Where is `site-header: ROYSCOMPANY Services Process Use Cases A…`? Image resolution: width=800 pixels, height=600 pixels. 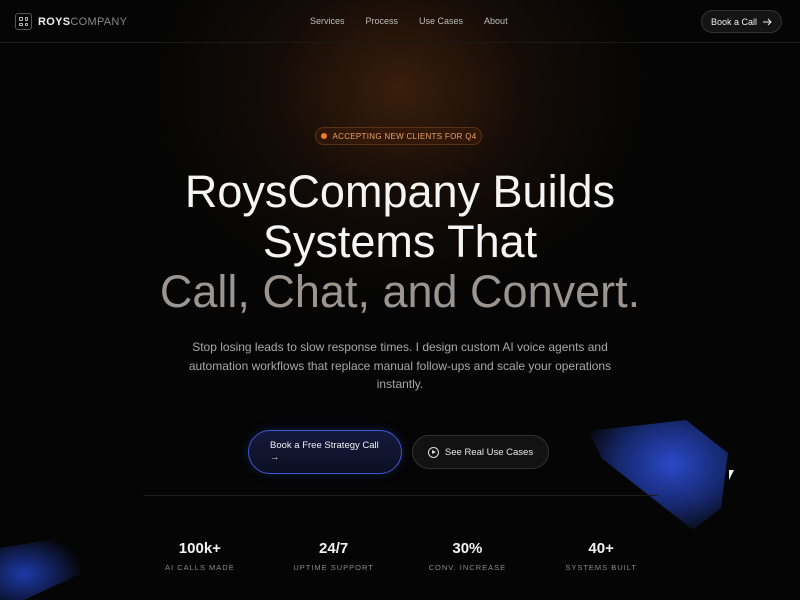 site-header: ROYSCOMPANY Services Process Use Cases A… is located at coordinates (400, 21).